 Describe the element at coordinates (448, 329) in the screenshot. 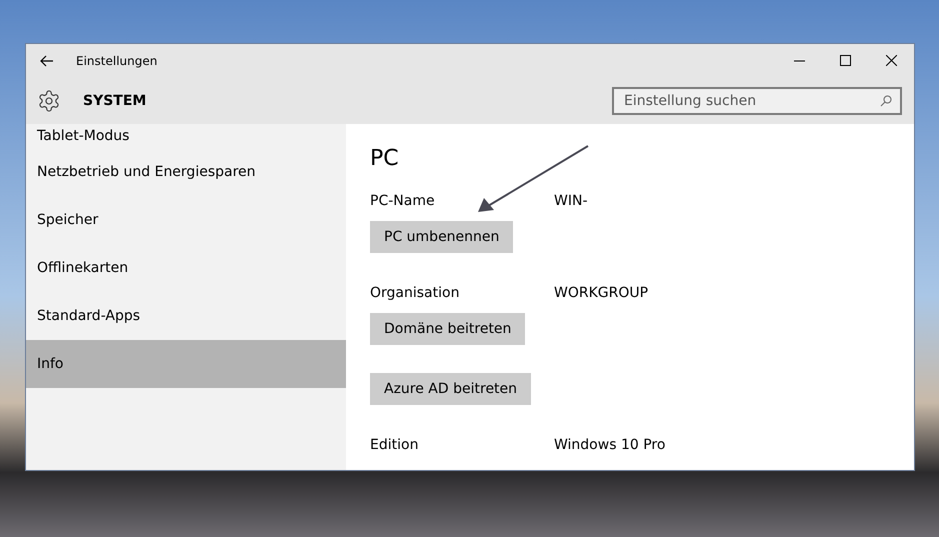

I see `action-button: Domäne beitreten` at that location.